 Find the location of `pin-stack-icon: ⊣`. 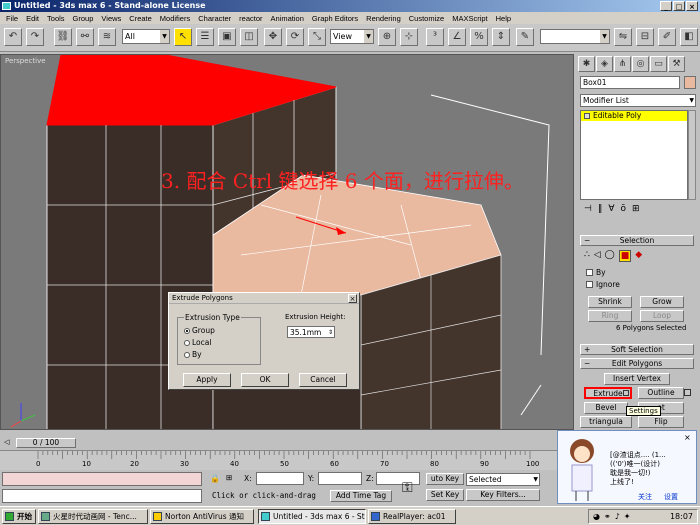

pin-stack-icon: ⊣ is located at coordinates (588, 211).